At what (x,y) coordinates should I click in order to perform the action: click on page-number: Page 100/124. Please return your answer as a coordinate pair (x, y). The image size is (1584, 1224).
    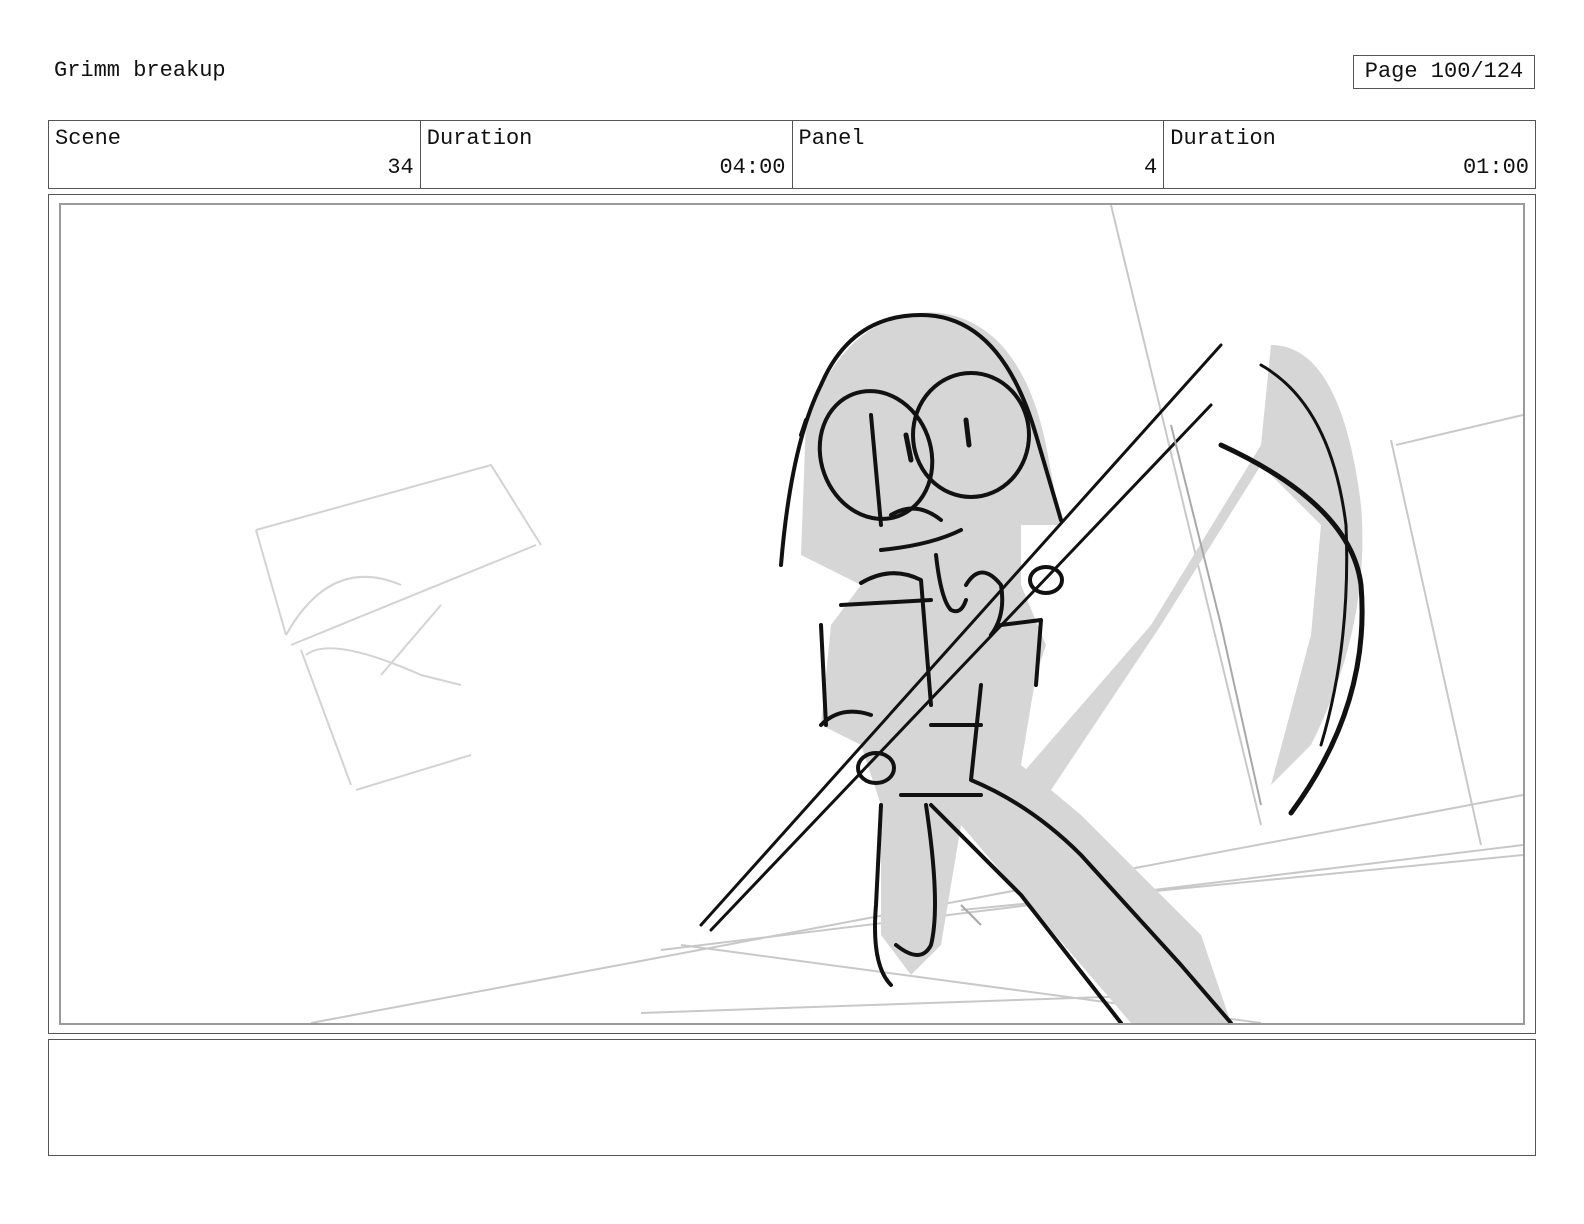
    Looking at the image, I should click on (1444, 72).